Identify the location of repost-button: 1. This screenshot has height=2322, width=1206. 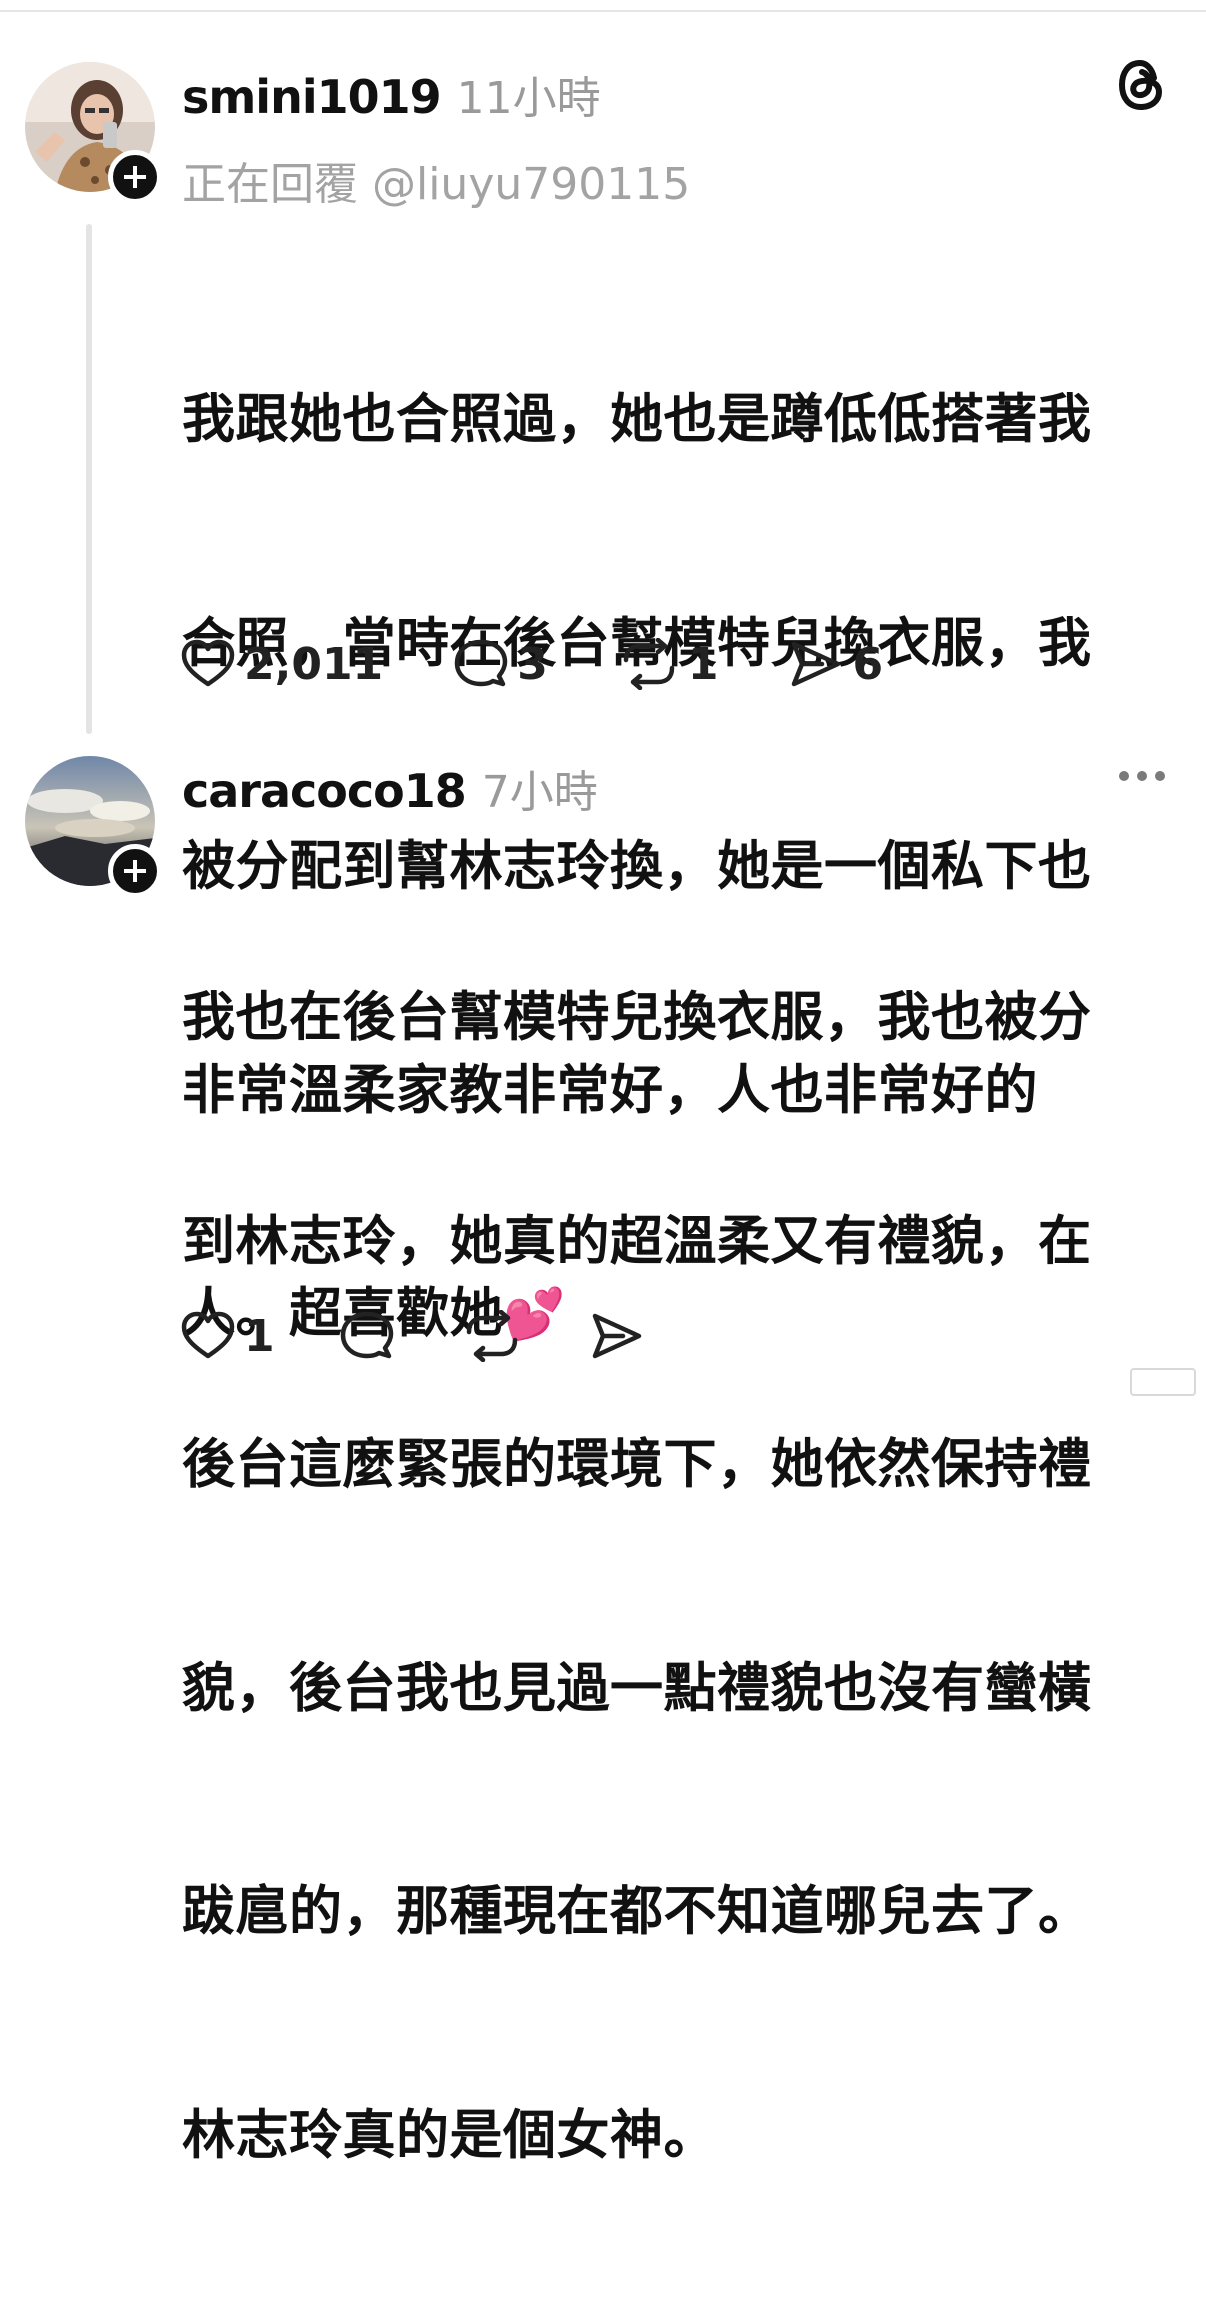
(668, 664).